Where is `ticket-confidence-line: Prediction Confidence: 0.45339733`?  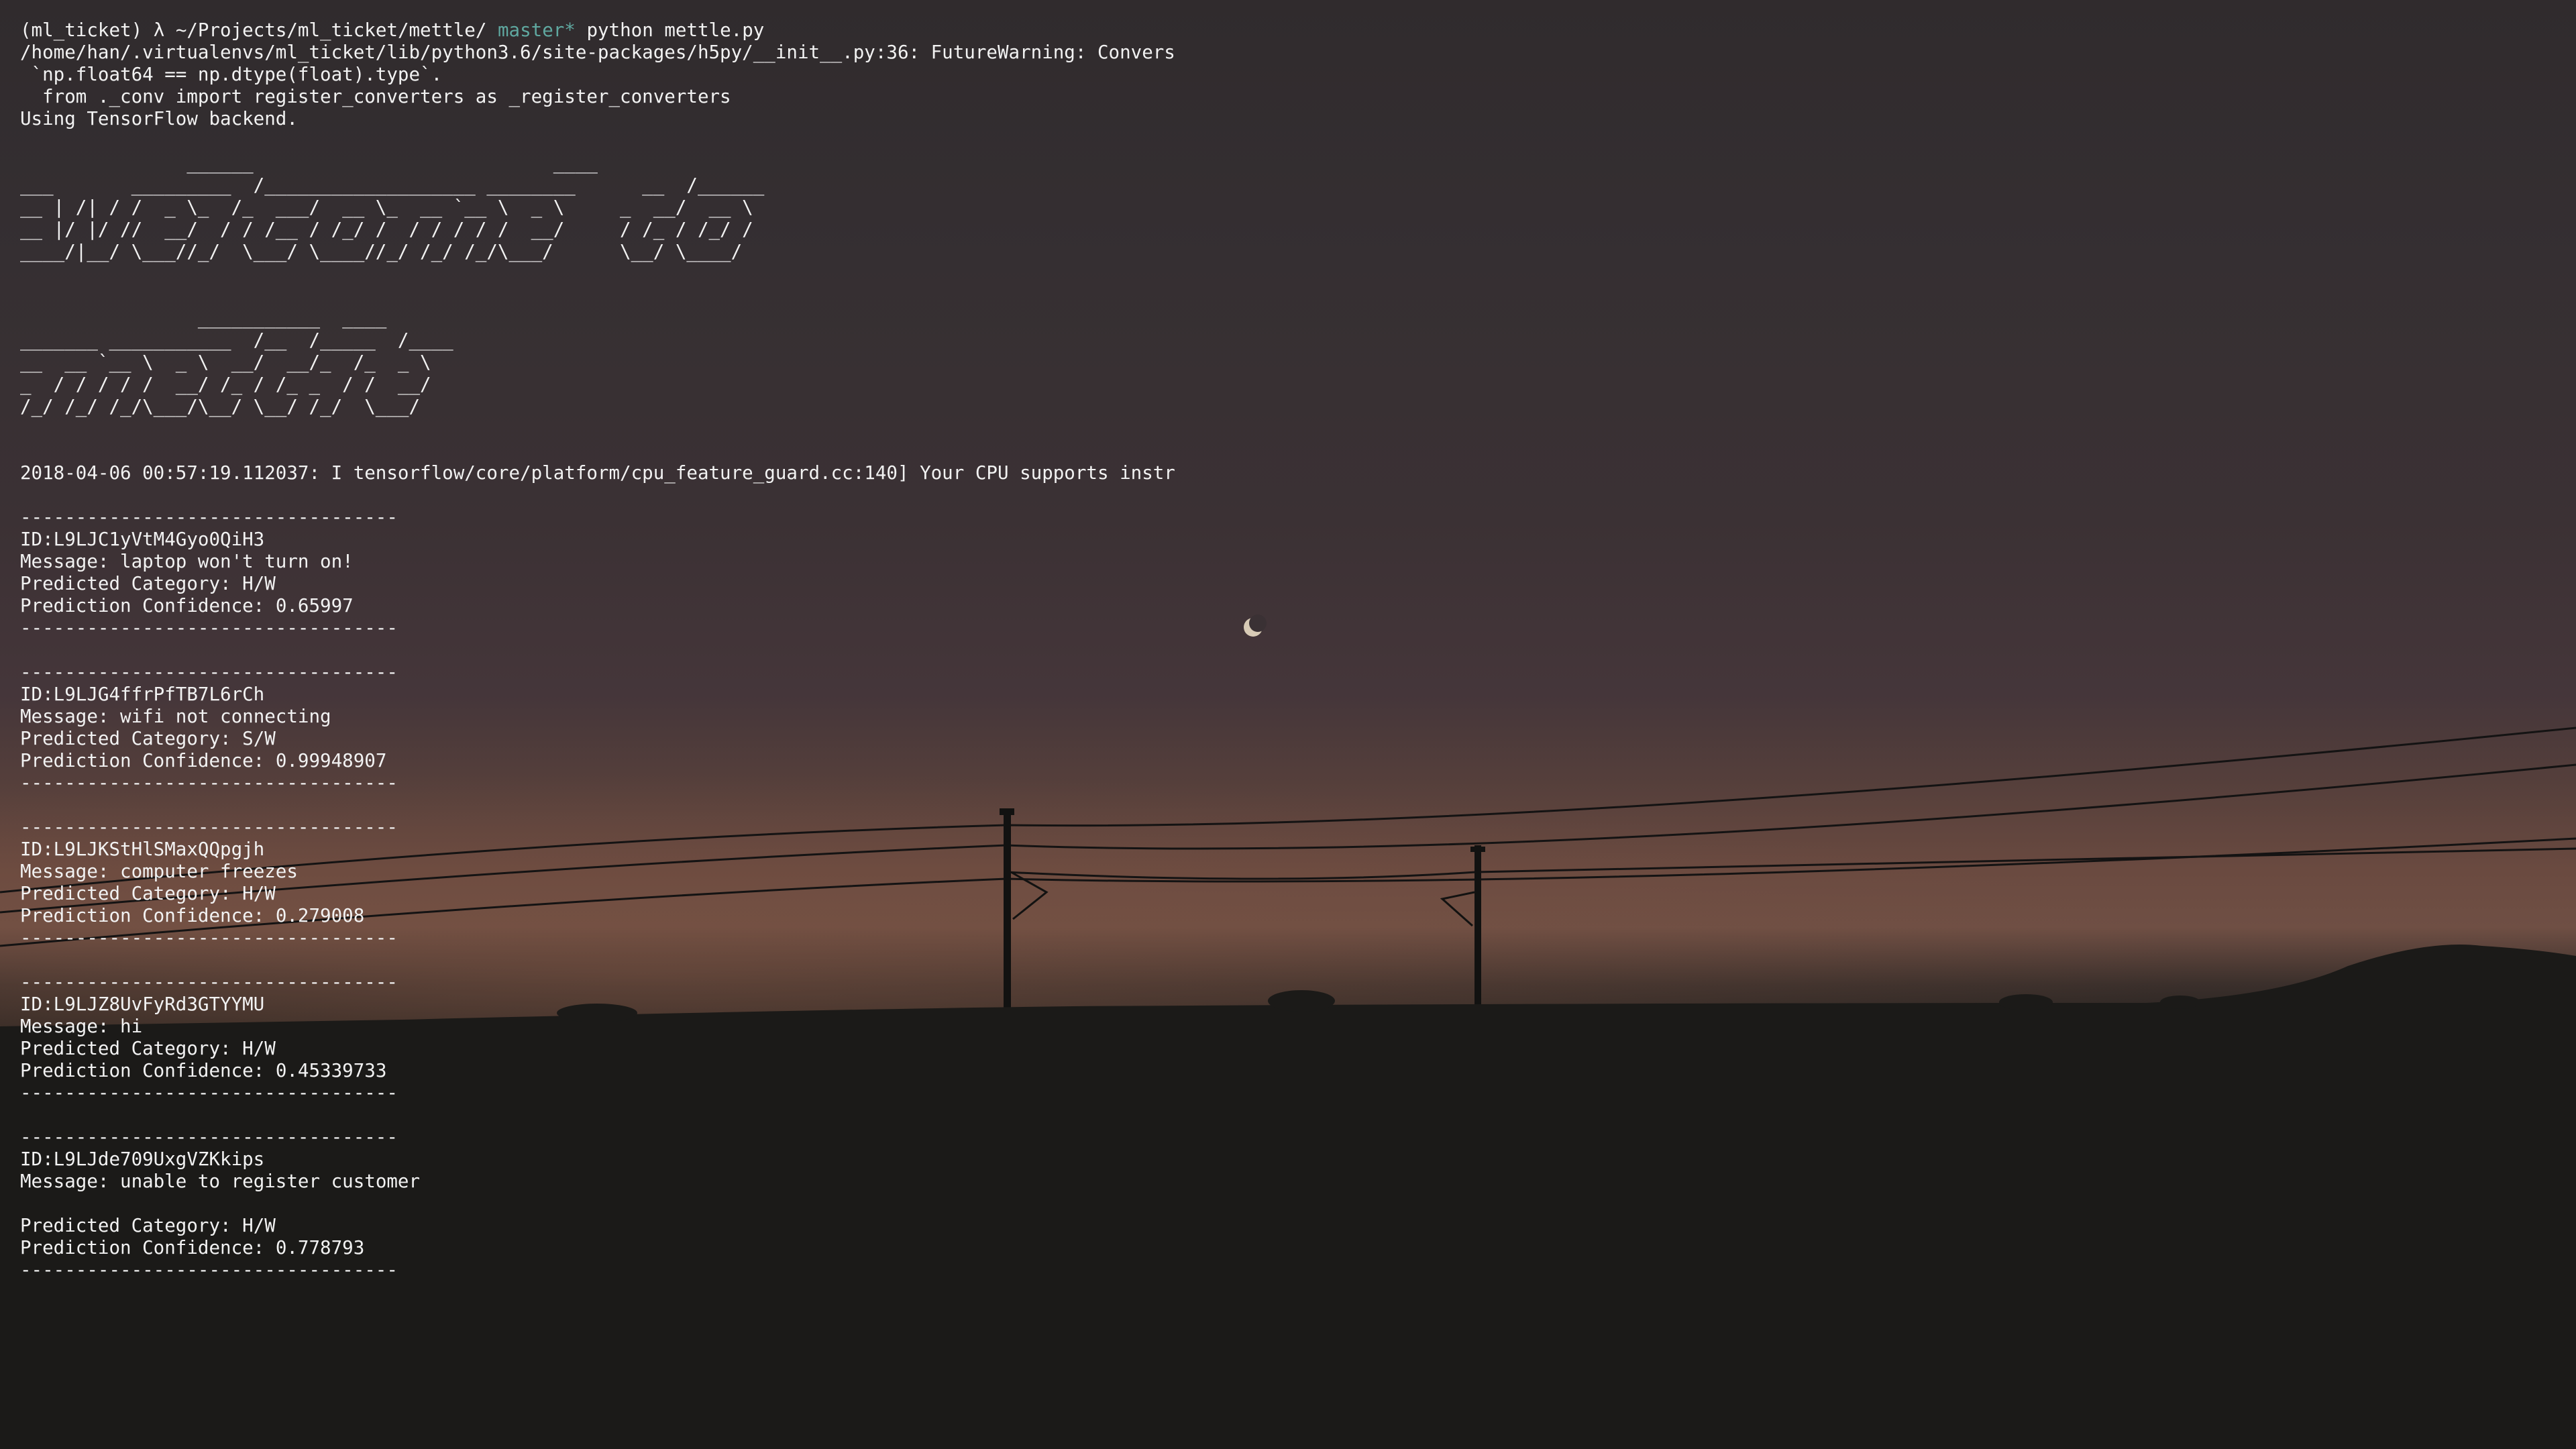
ticket-confidence-line: Prediction Confidence: 0.45339733 is located at coordinates (758, 1071).